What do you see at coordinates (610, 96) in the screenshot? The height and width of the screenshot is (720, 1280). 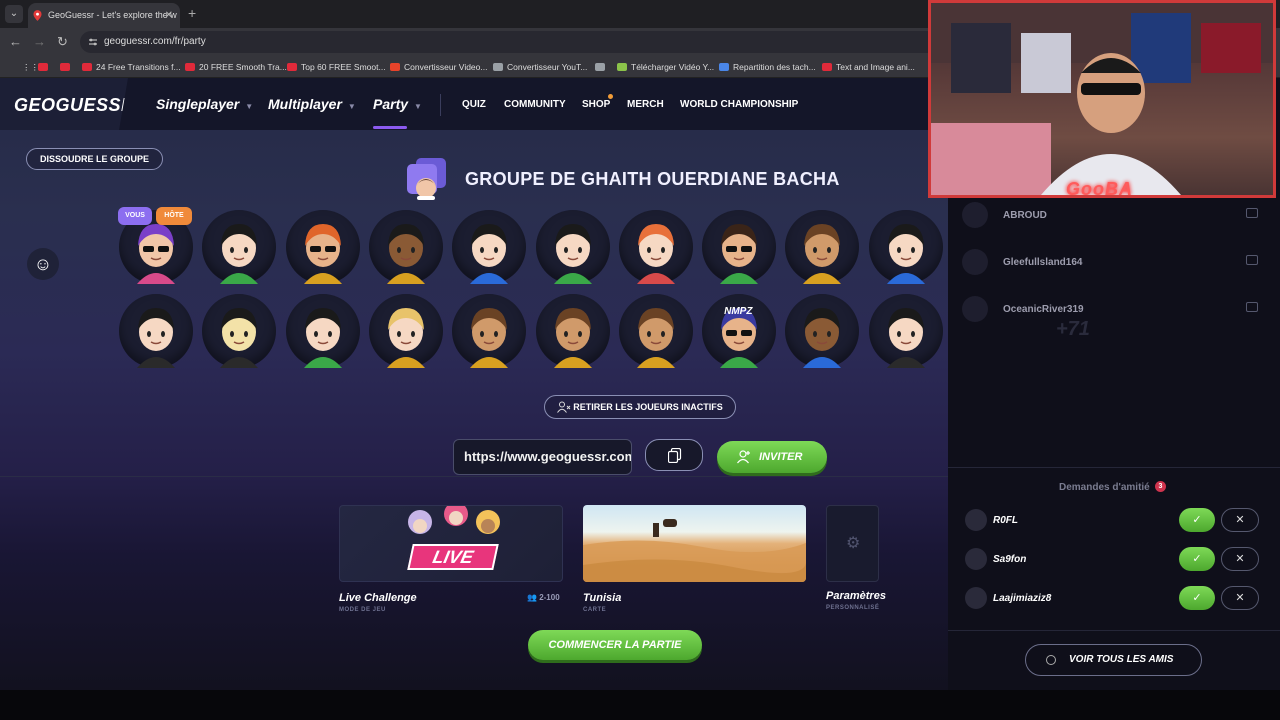 I see `shop-notification-dot` at bounding box center [610, 96].